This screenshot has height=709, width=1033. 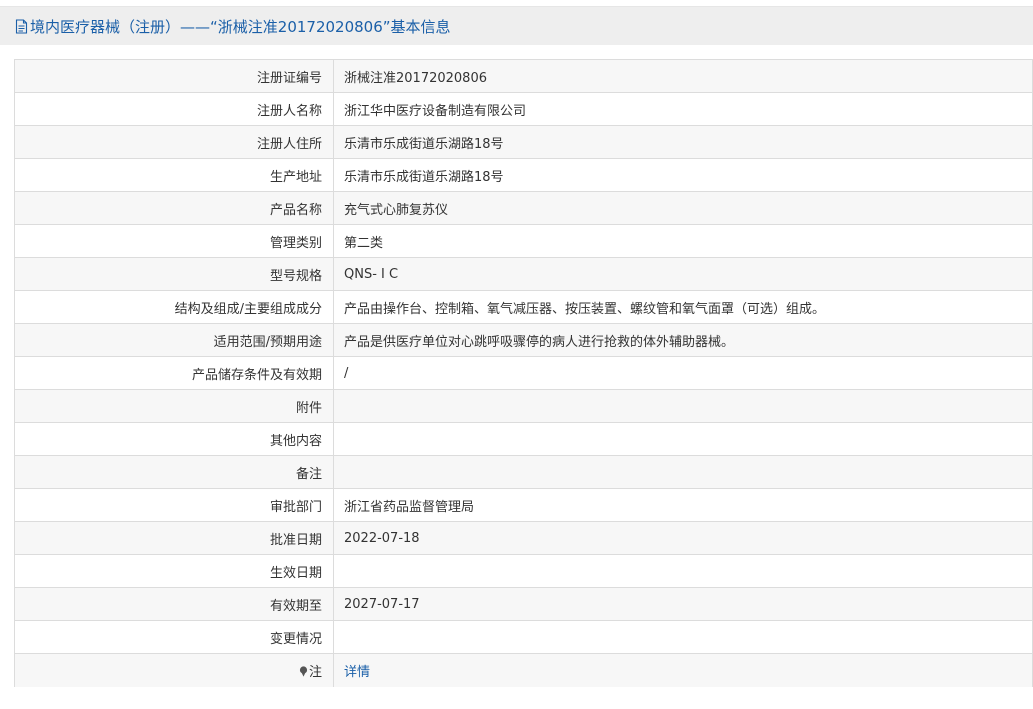 I want to click on table-row-effective-date: 生效日期, so click(x=523, y=571).